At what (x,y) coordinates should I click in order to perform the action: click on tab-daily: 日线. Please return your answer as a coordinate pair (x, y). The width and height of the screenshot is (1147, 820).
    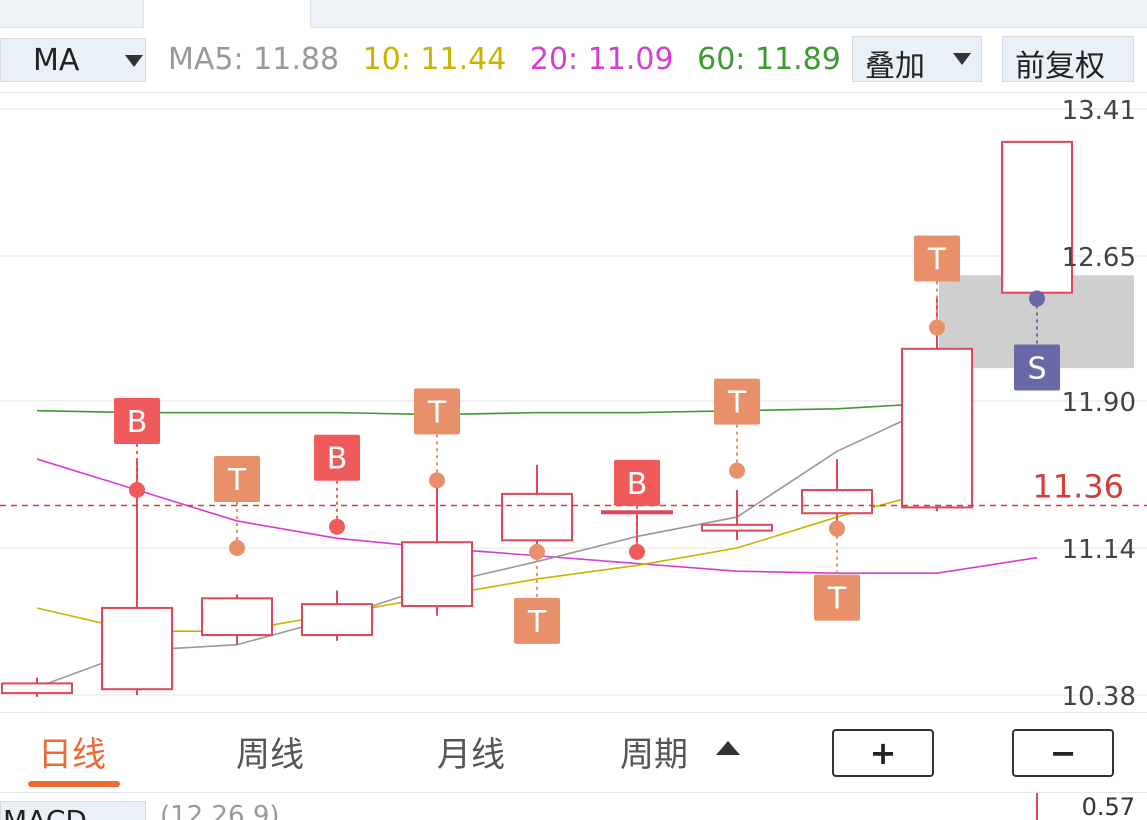
    Looking at the image, I should click on (72, 751).